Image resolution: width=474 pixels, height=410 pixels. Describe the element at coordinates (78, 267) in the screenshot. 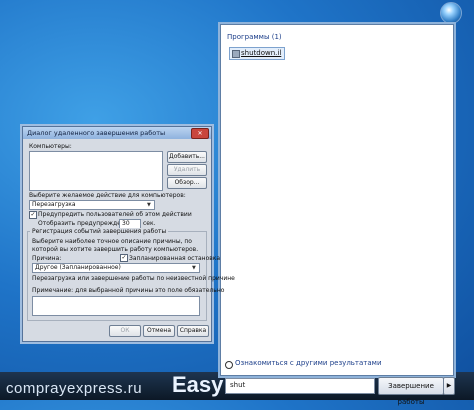

I see `reason-value: Другое (Запланированное)` at that location.